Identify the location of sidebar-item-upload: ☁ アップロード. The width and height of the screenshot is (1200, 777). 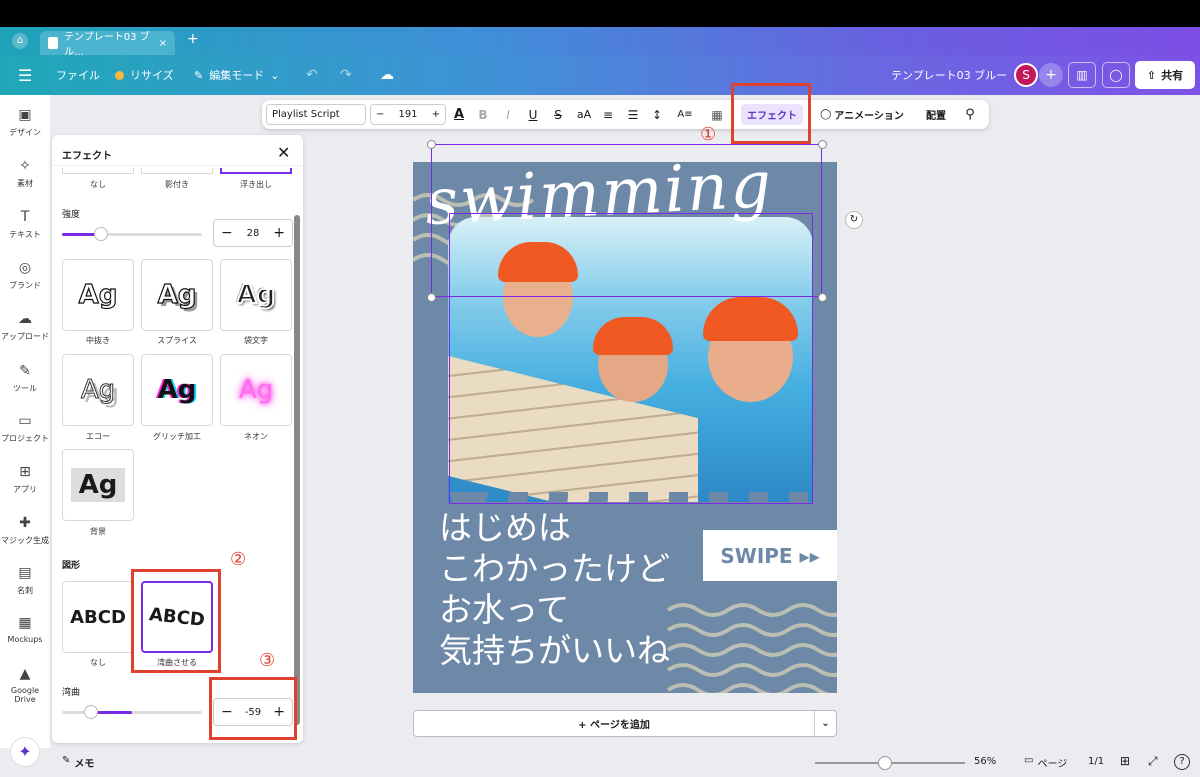
(25, 326).